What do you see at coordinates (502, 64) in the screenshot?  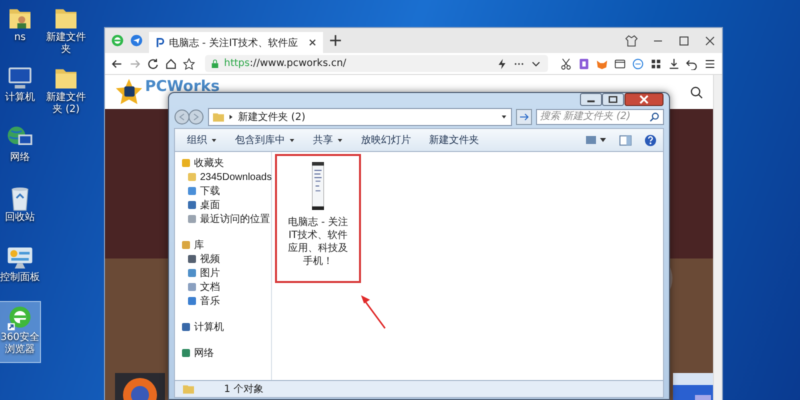 I see `lightning-icon` at bounding box center [502, 64].